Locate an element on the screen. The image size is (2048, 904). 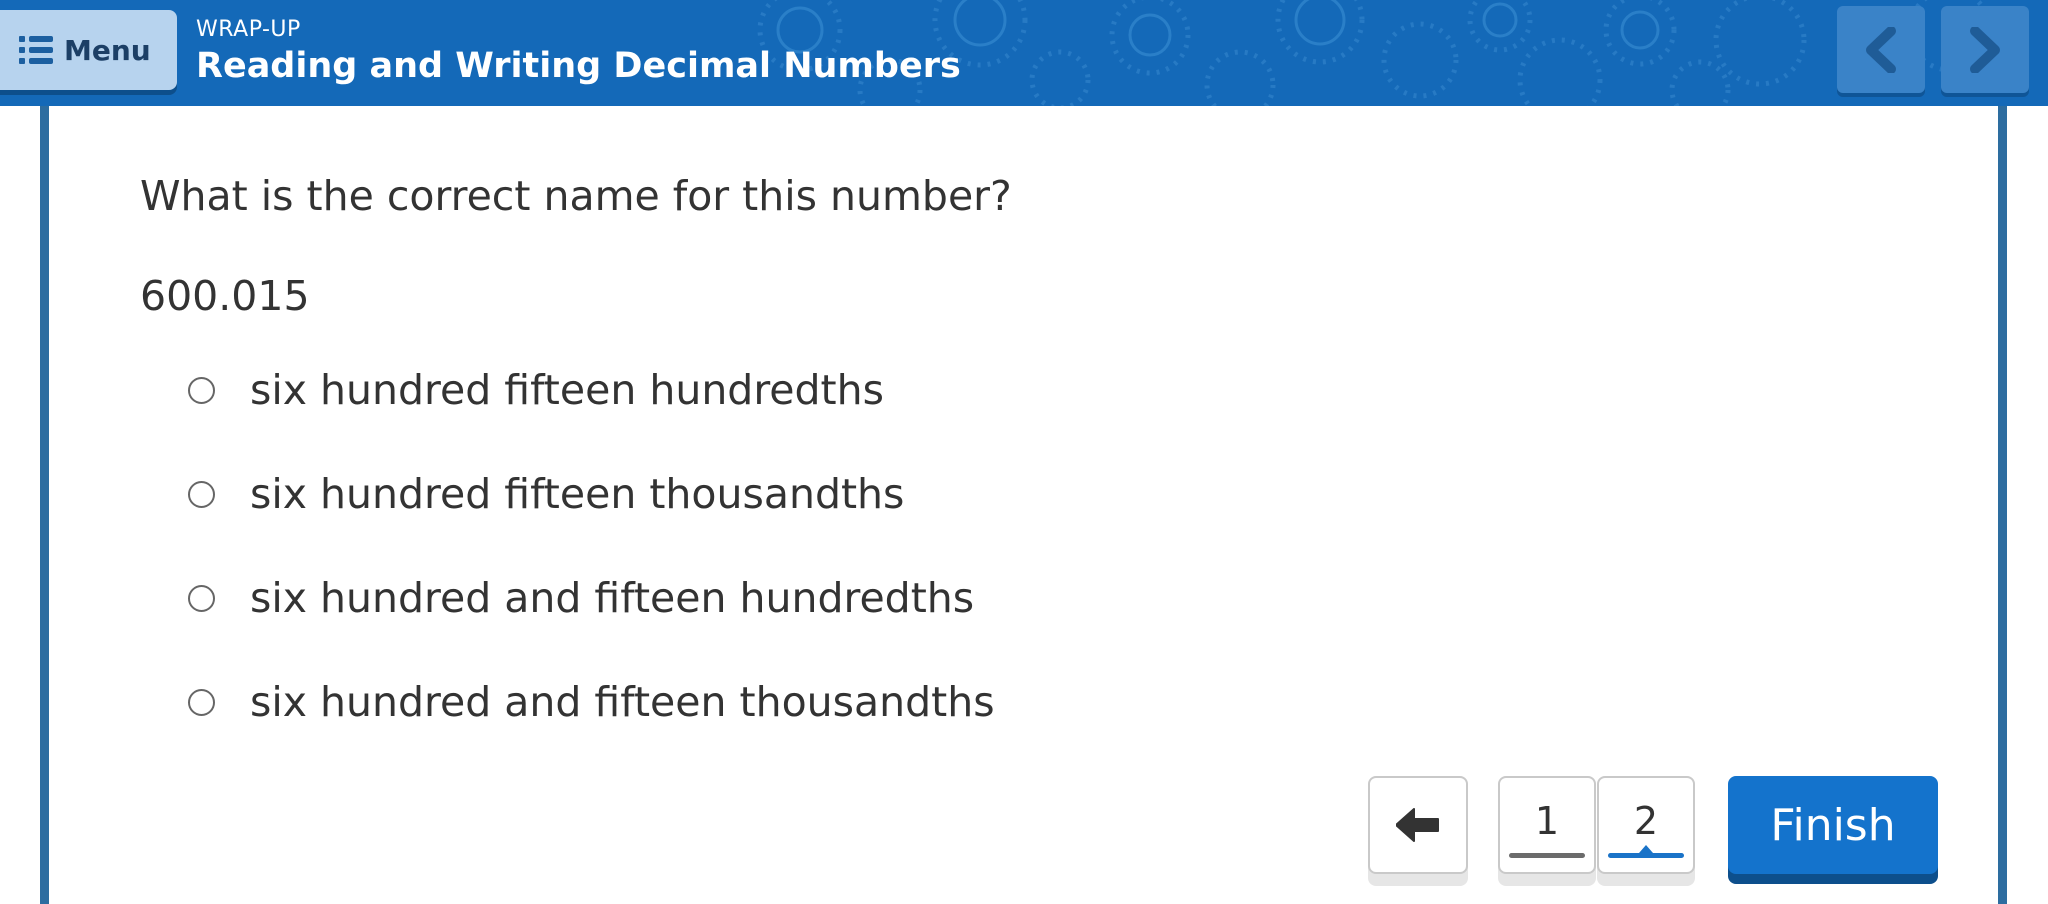
page-indicator-bar-current is located at coordinates (1646, 851).